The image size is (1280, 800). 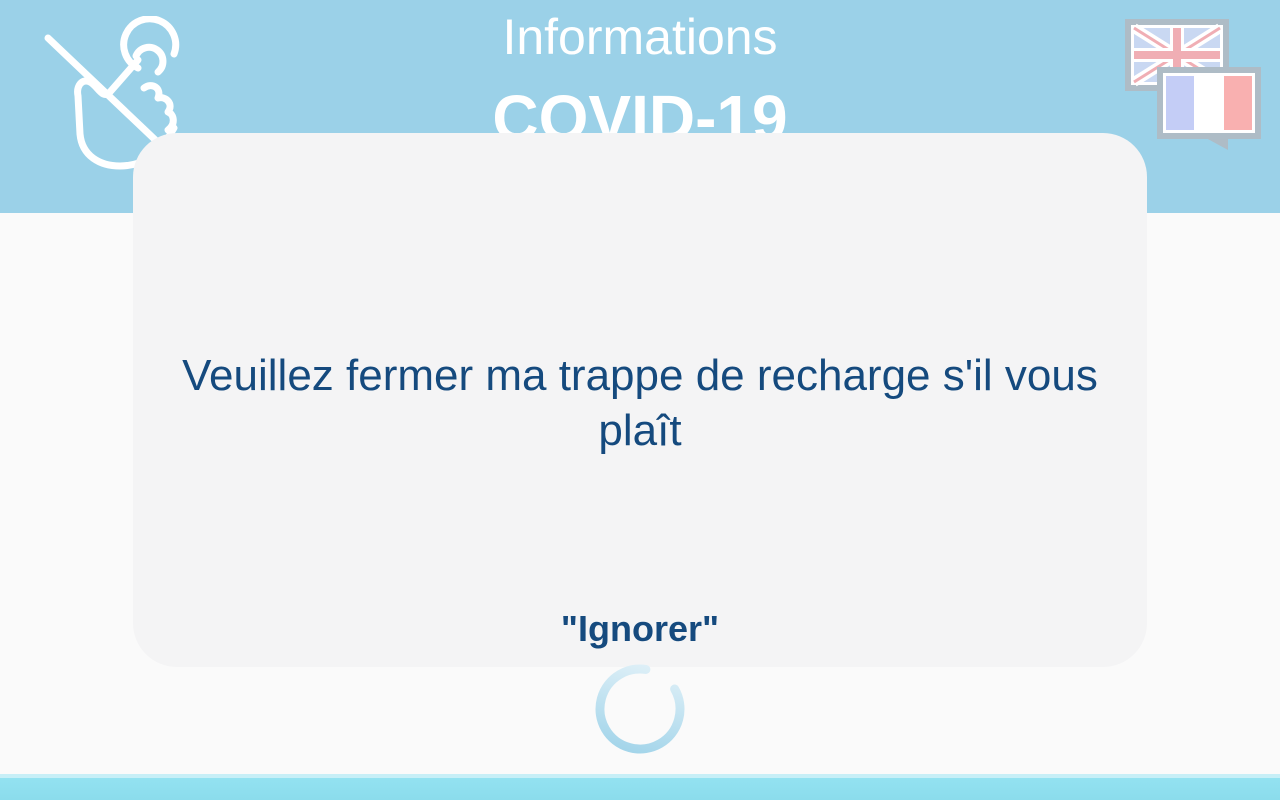 What do you see at coordinates (1194, 88) in the screenshot?
I see `language-switch-flags-icon` at bounding box center [1194, 88].